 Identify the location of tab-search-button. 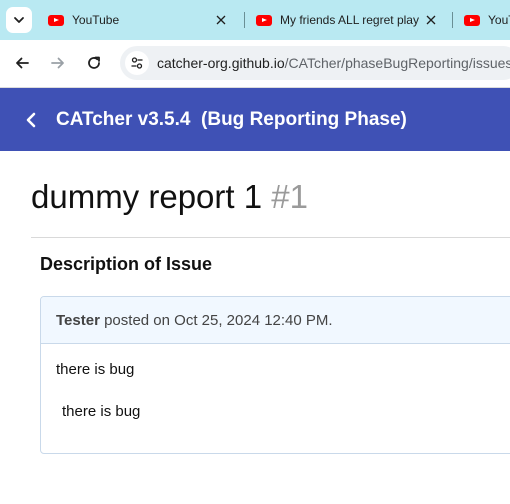
(19, 20).